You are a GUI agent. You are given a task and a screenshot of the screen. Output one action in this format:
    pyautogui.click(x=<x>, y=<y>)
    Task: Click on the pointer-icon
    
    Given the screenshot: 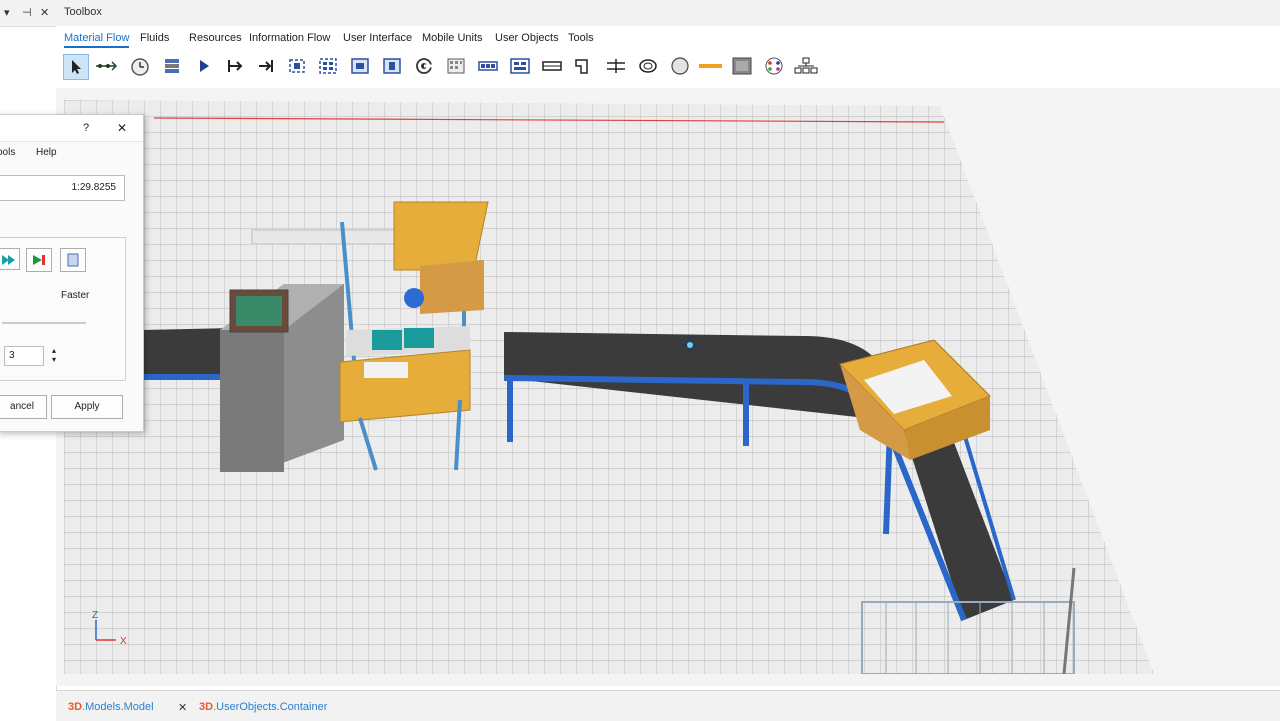 What is the action you would take?
    pyautogui.click(x=76, y=67)
    